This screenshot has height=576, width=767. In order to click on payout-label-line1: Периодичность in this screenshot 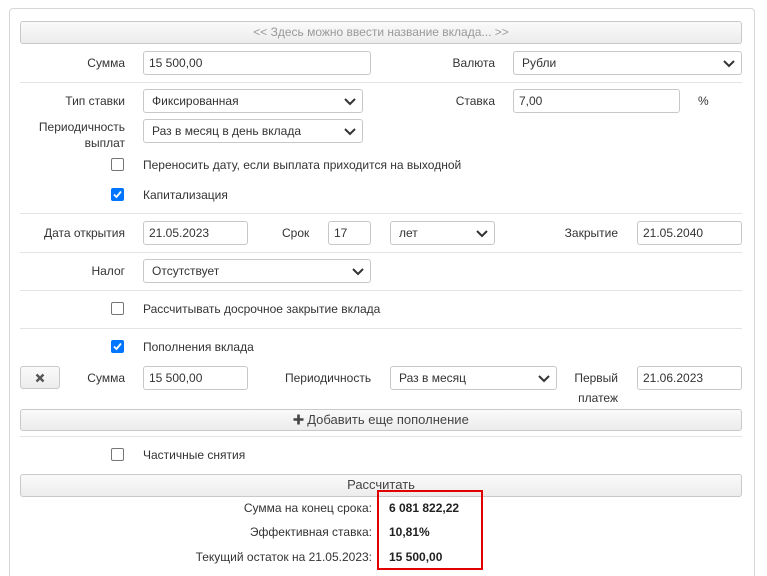, I will do `click(81, 127)`.